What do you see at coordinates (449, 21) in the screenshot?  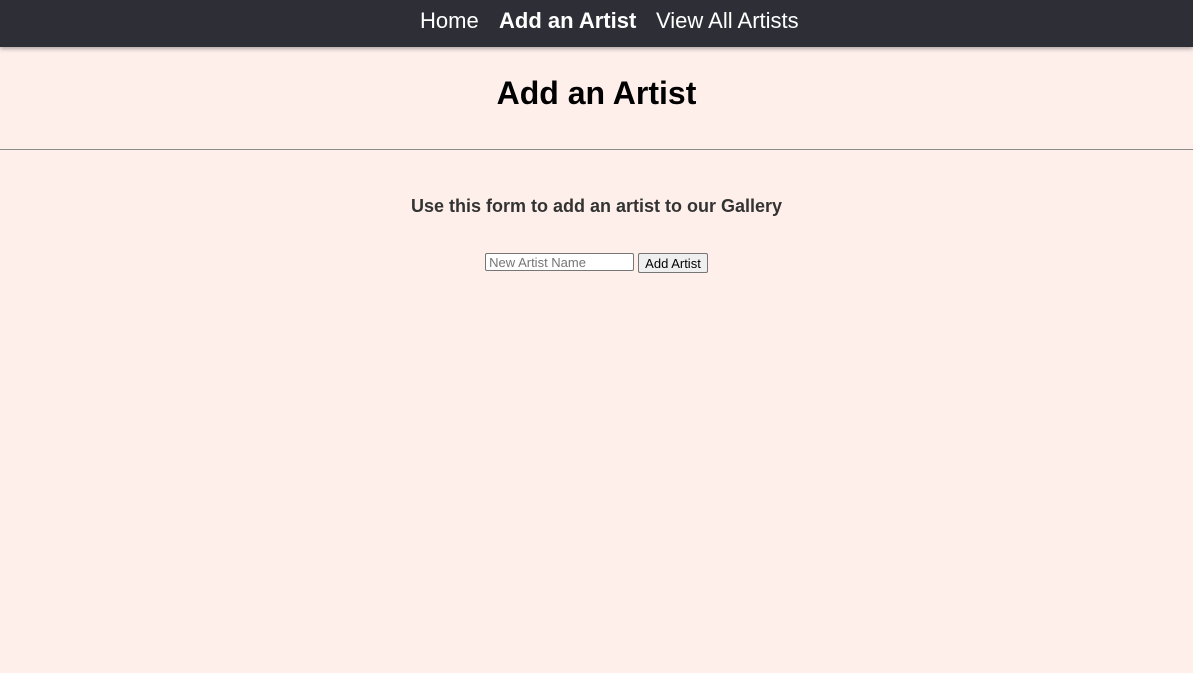 I see `nav-link-home: Home` at bounding box center [449, 21].